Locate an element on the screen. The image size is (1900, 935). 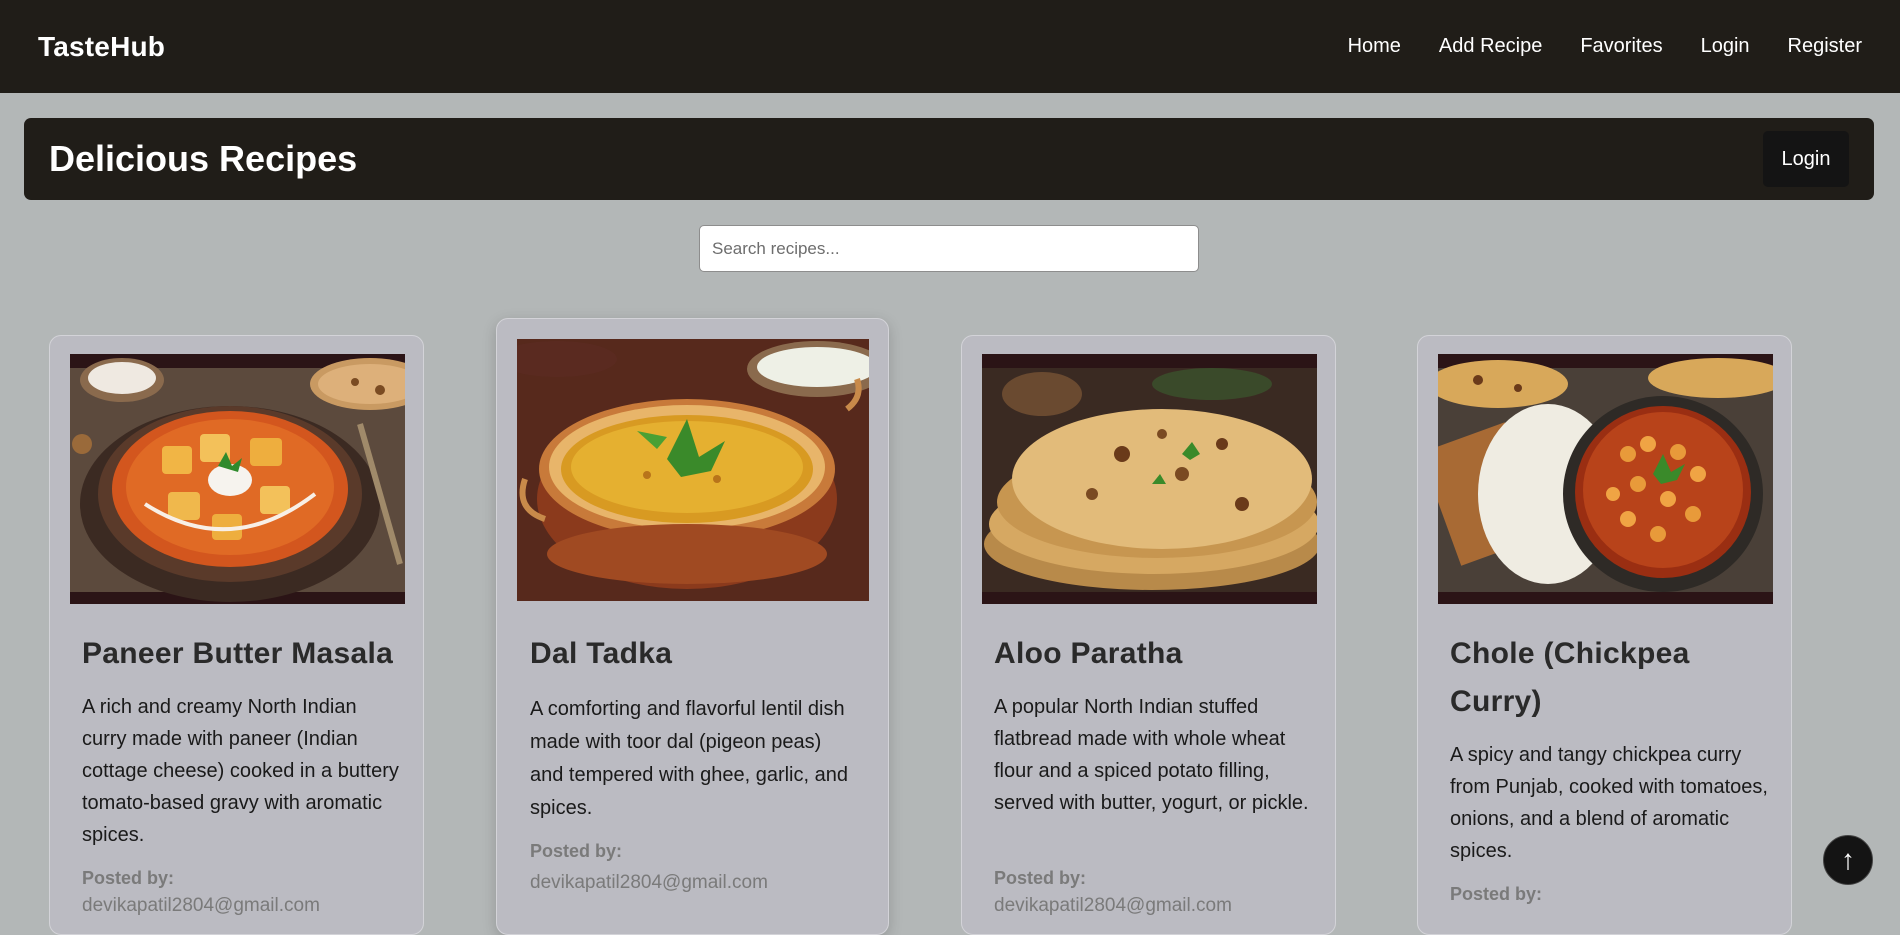
dal-dish-illustration is located at coordinates (693, 470).